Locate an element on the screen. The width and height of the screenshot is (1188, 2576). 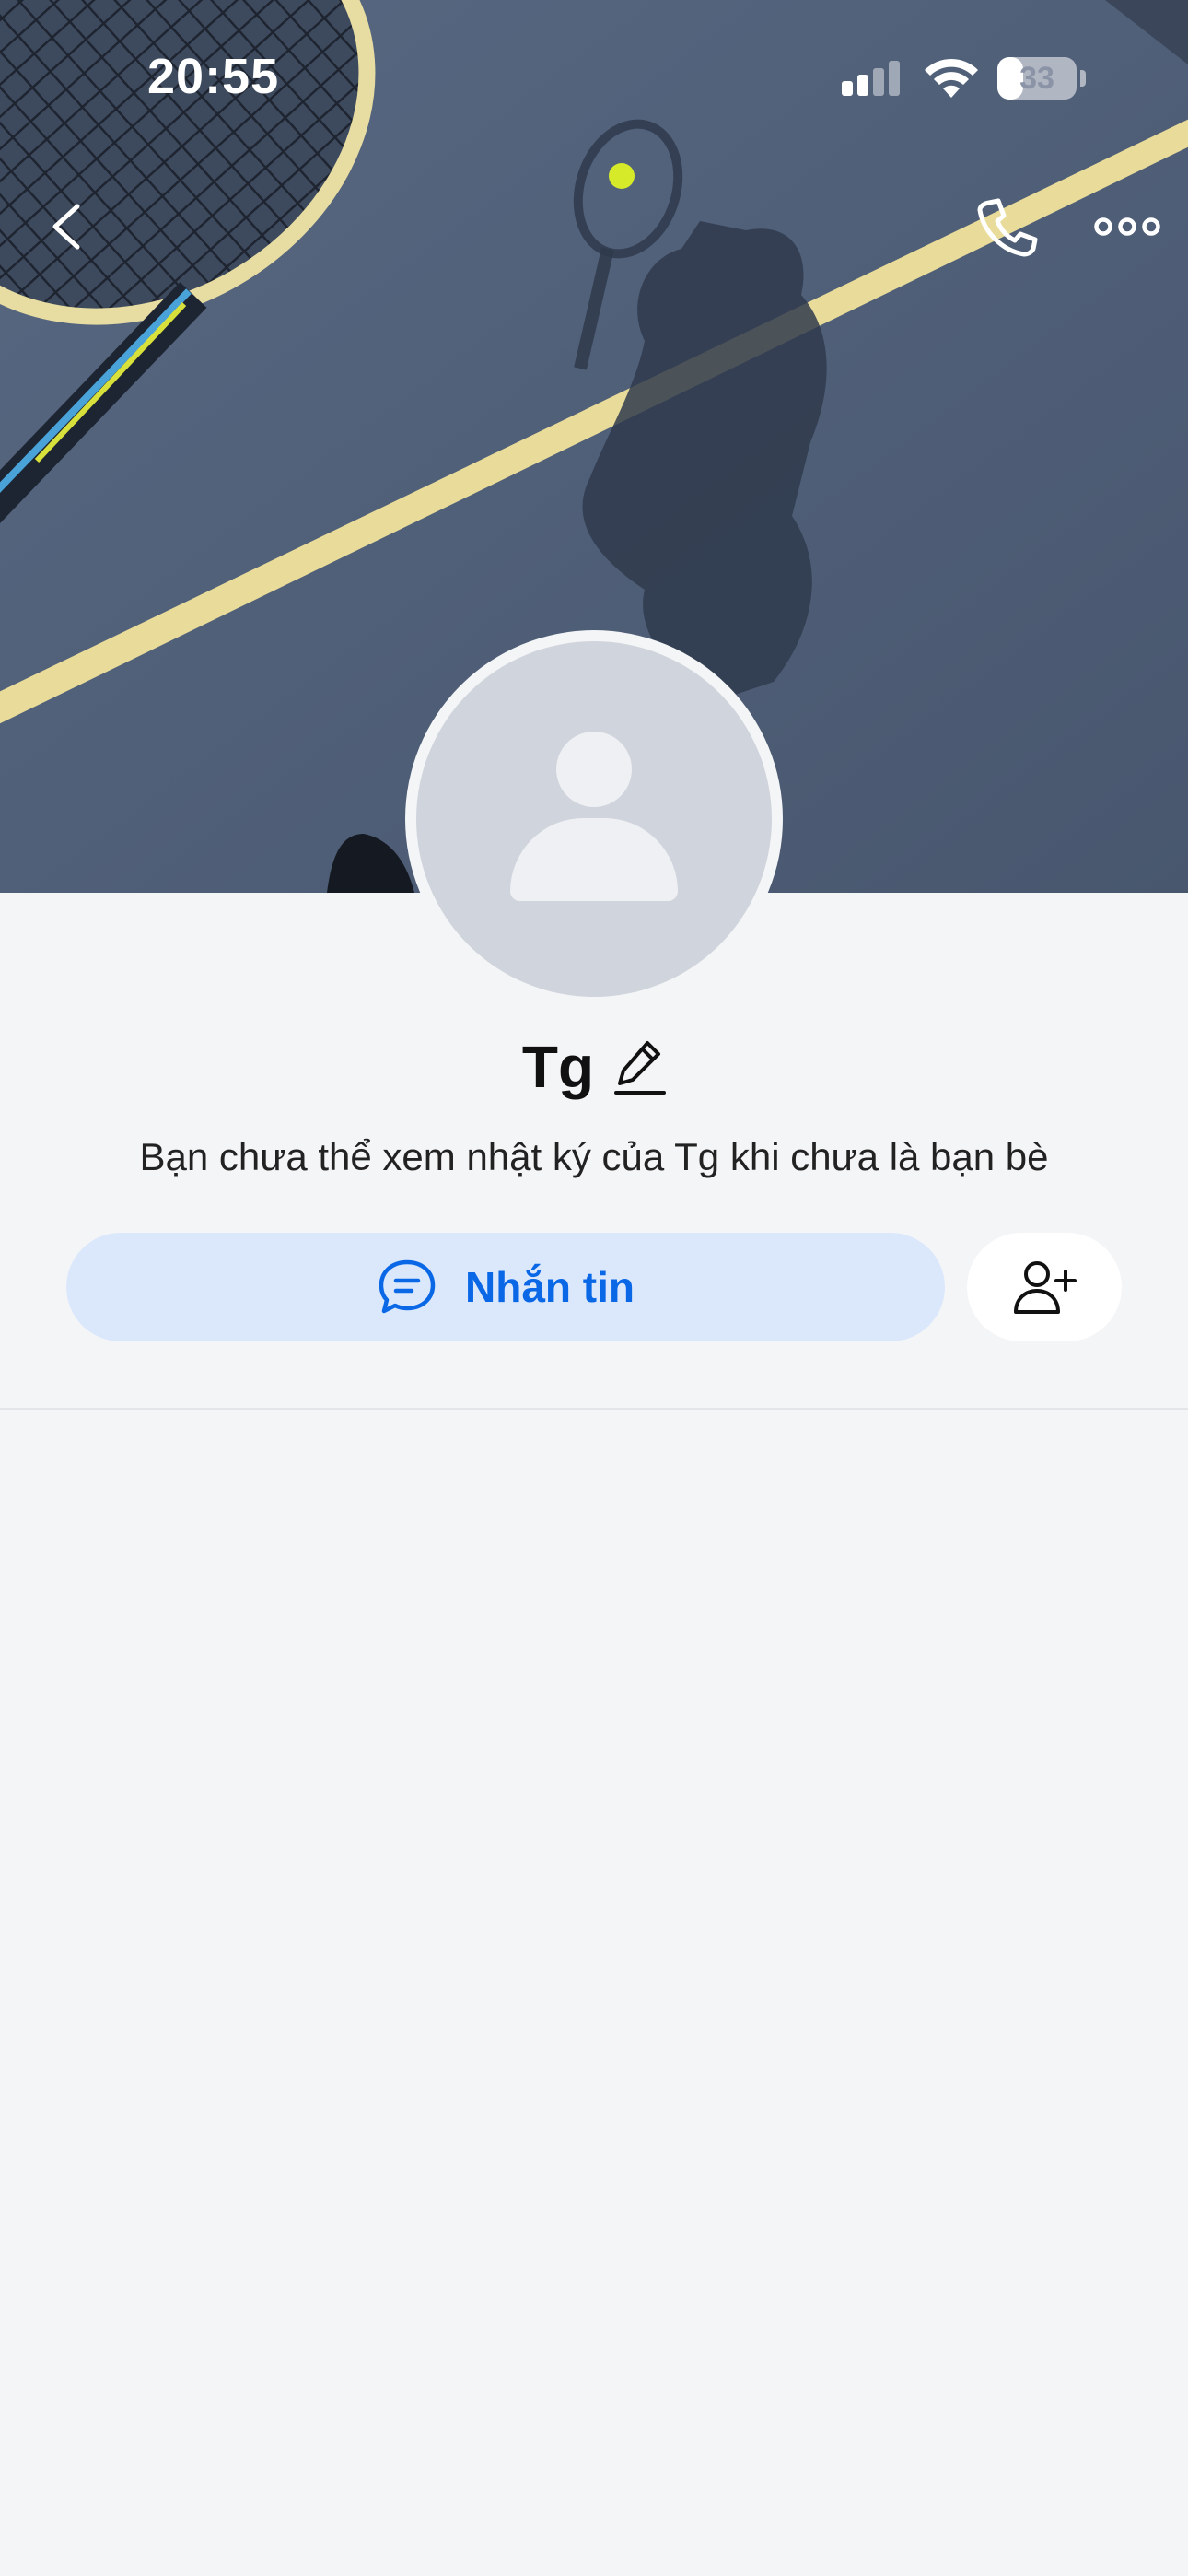
chevron-left-icon is located at coordinates (70, 227).